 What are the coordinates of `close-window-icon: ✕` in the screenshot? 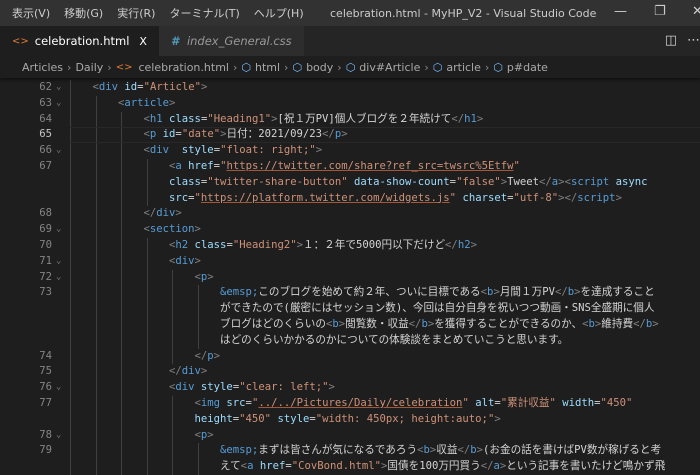 It's located at (696, 11).